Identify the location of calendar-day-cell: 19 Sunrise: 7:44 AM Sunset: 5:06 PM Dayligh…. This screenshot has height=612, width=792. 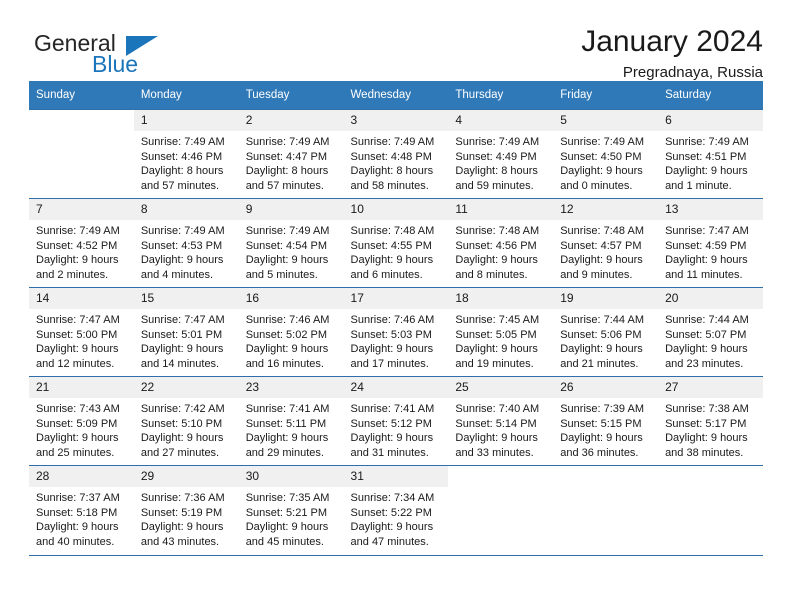
(606, 332).